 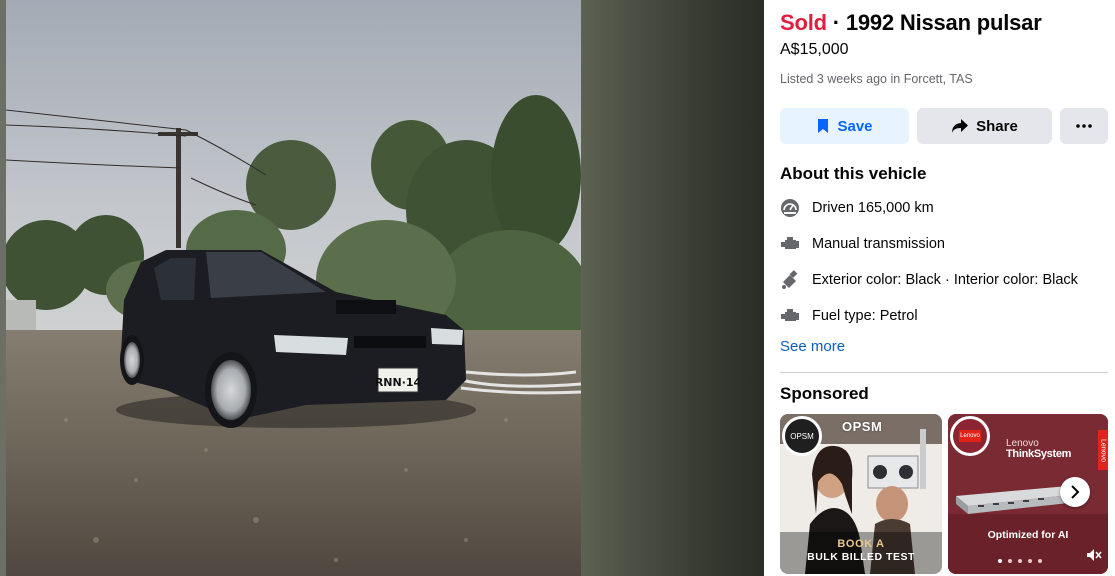 I want to click on spec-transmission: Manual transmission, so click(x=862, y=244).